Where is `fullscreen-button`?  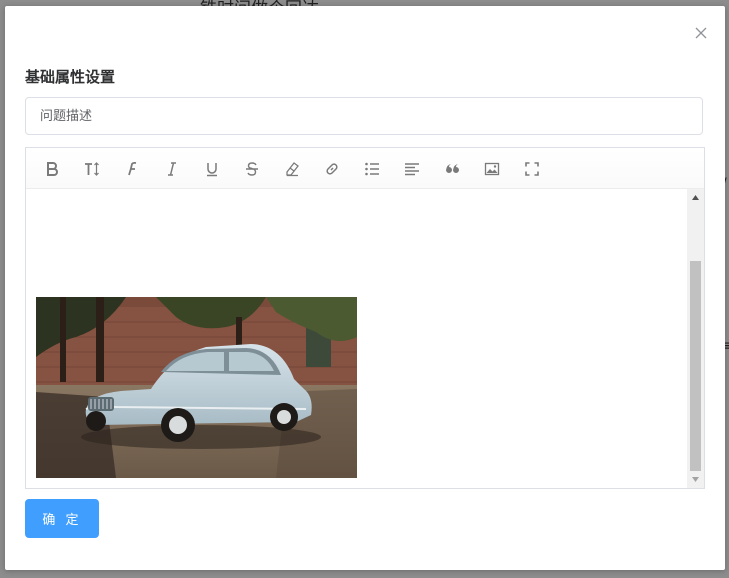 fullscreen-button is located at coordinates (532, 169).